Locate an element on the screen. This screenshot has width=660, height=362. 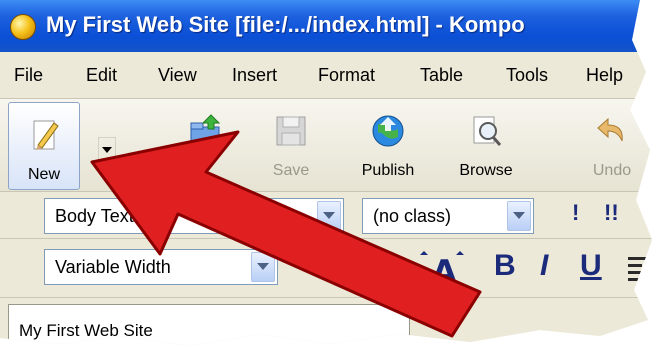
save-button: Save is located at coordinates (291, 145).